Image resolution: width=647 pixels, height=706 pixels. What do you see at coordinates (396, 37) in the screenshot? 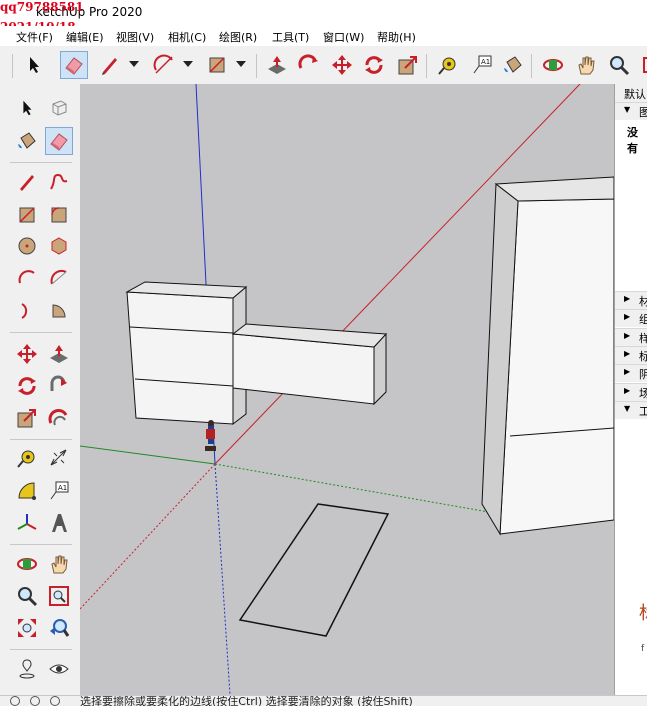
I see `menu-help: 帮助(H)` at bounding box center [396, 37].